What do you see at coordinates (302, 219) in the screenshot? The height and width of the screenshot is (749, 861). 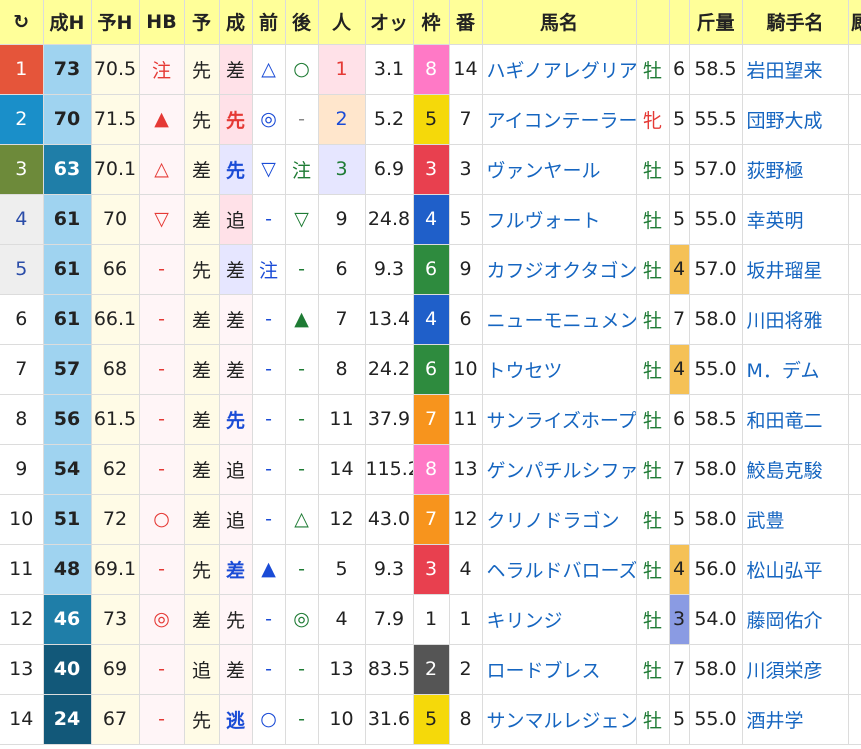 I see `ato-mark-cell: ▽` at bounding box center [302, 219].